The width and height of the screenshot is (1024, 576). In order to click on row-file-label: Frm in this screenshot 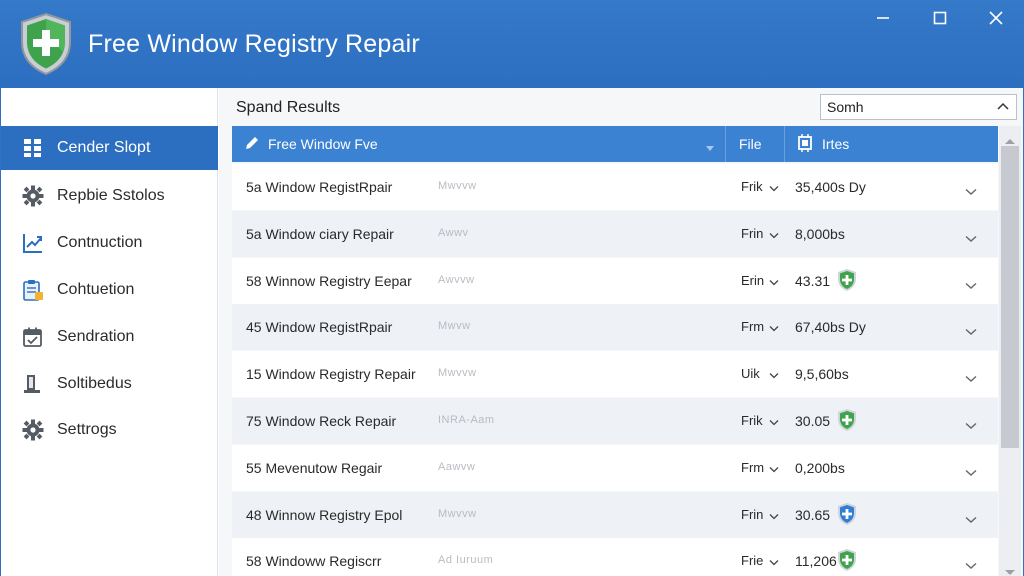, I will do `click(753, 326)`.